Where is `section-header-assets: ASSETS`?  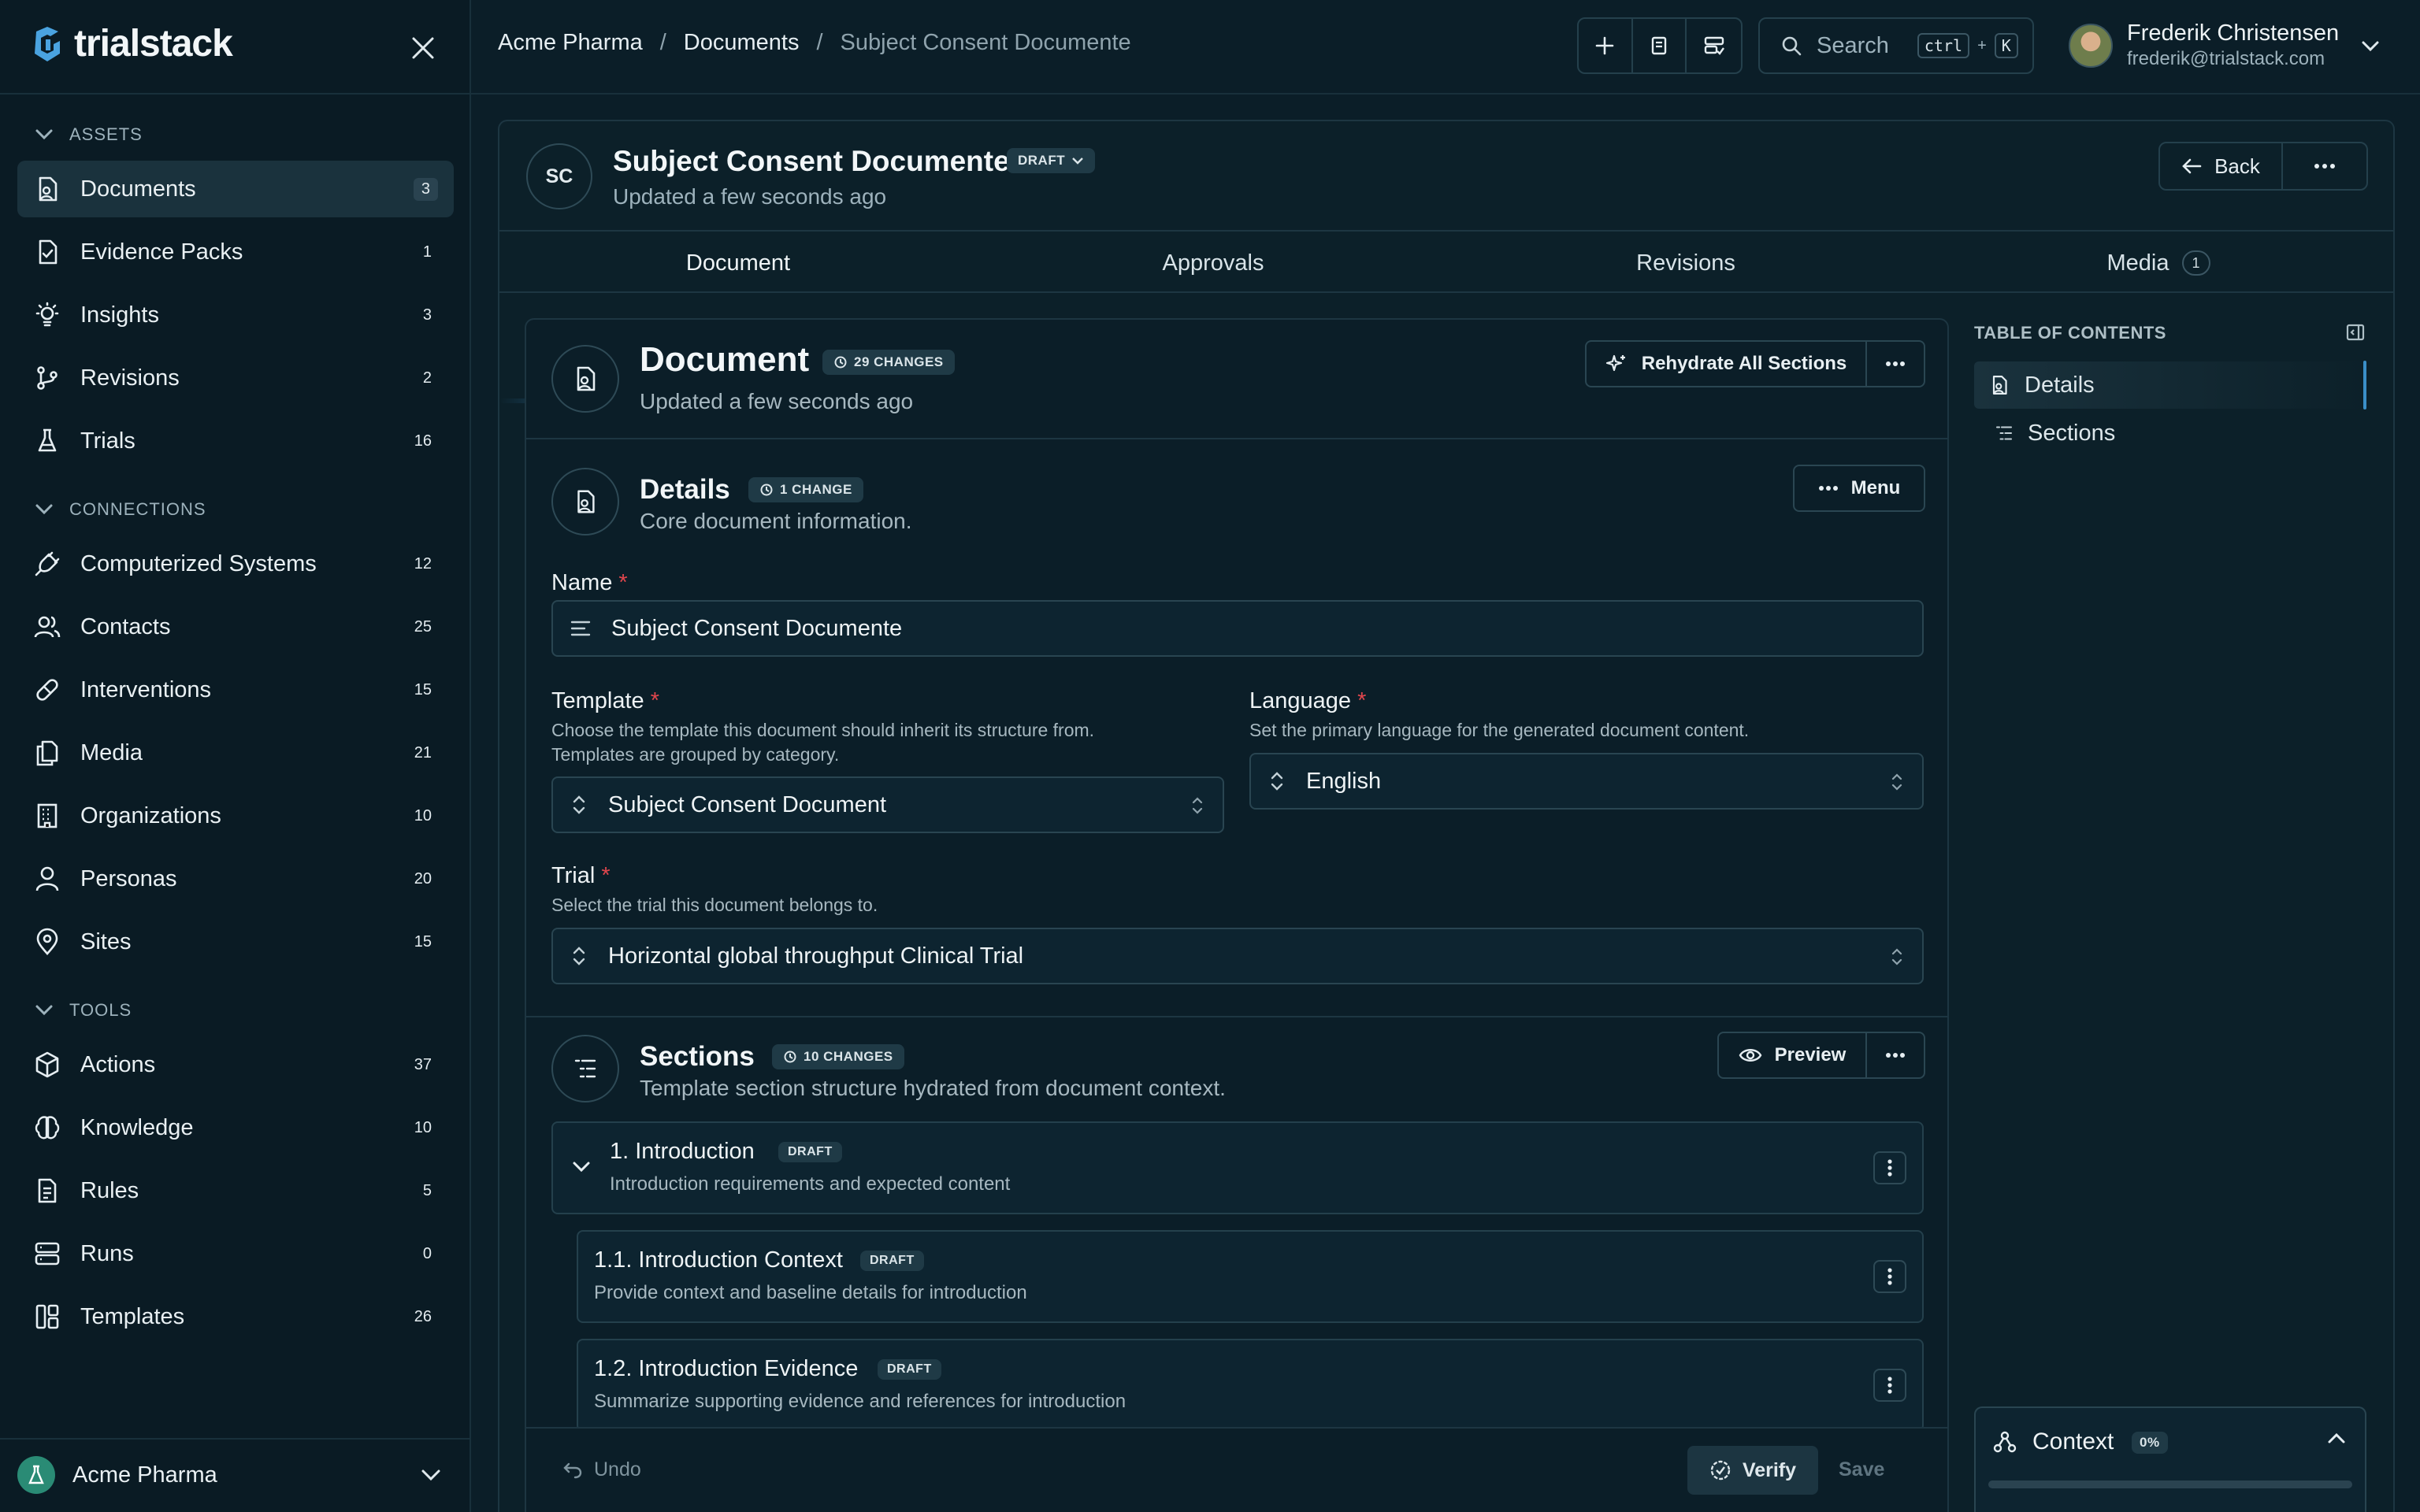
section-header-assets: ASSETS is located at coordinates (89, 134).